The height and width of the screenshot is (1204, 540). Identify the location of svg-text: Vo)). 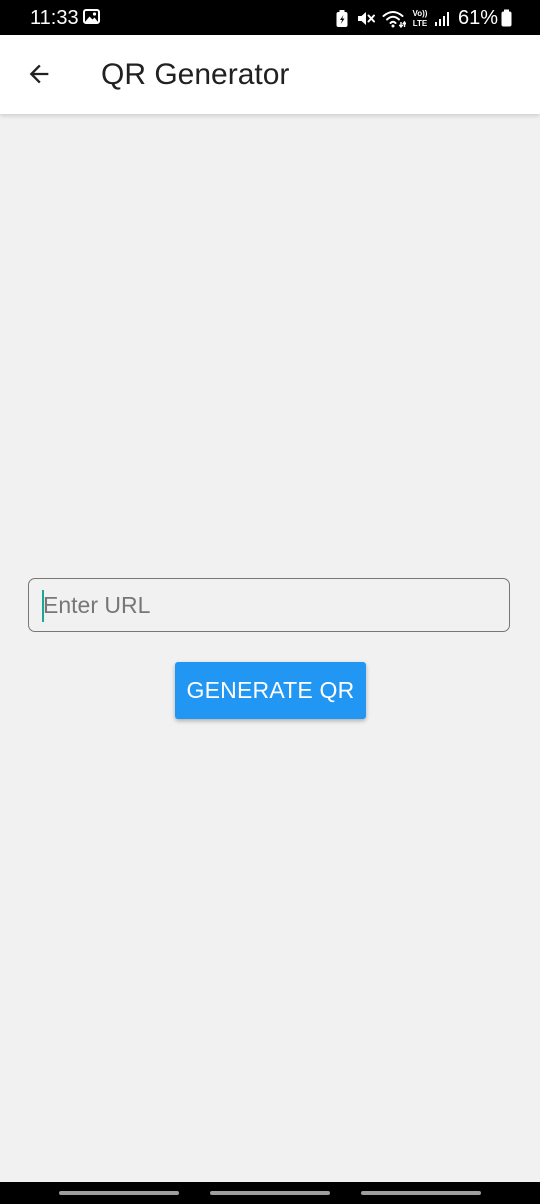
(419, 13).